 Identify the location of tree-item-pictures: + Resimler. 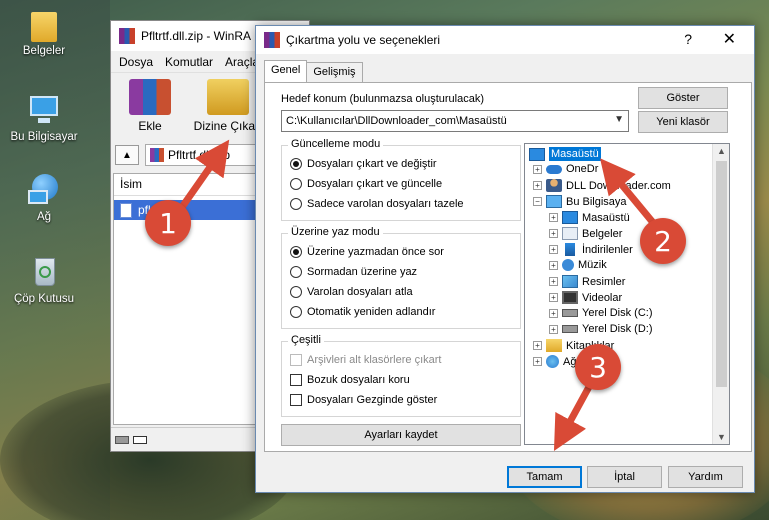
(587, 281).